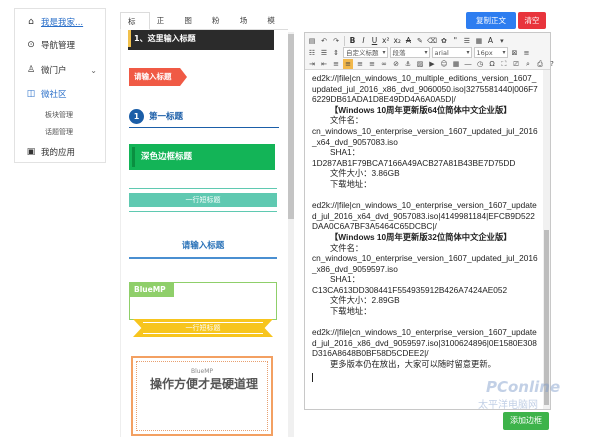  I want to click on unordered-list-icon: ☰, so click(324, 53).